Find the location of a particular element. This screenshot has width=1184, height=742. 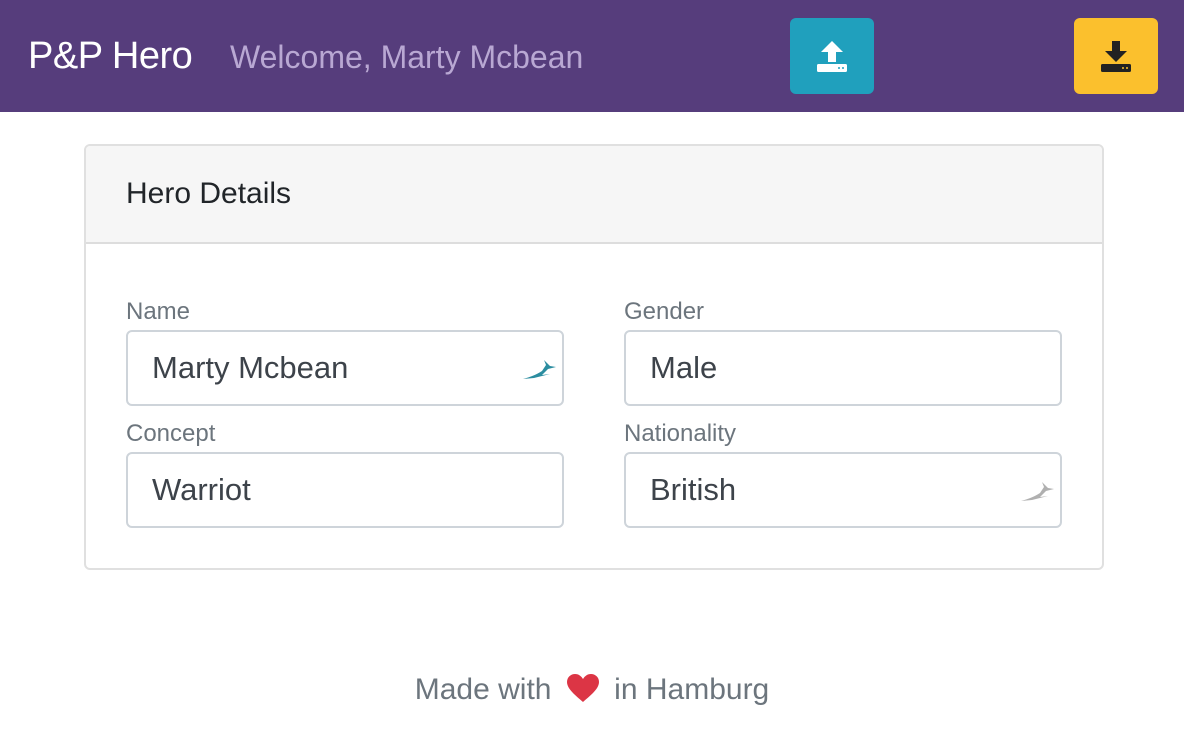

nationality-input is located at coordinates (843, 490).